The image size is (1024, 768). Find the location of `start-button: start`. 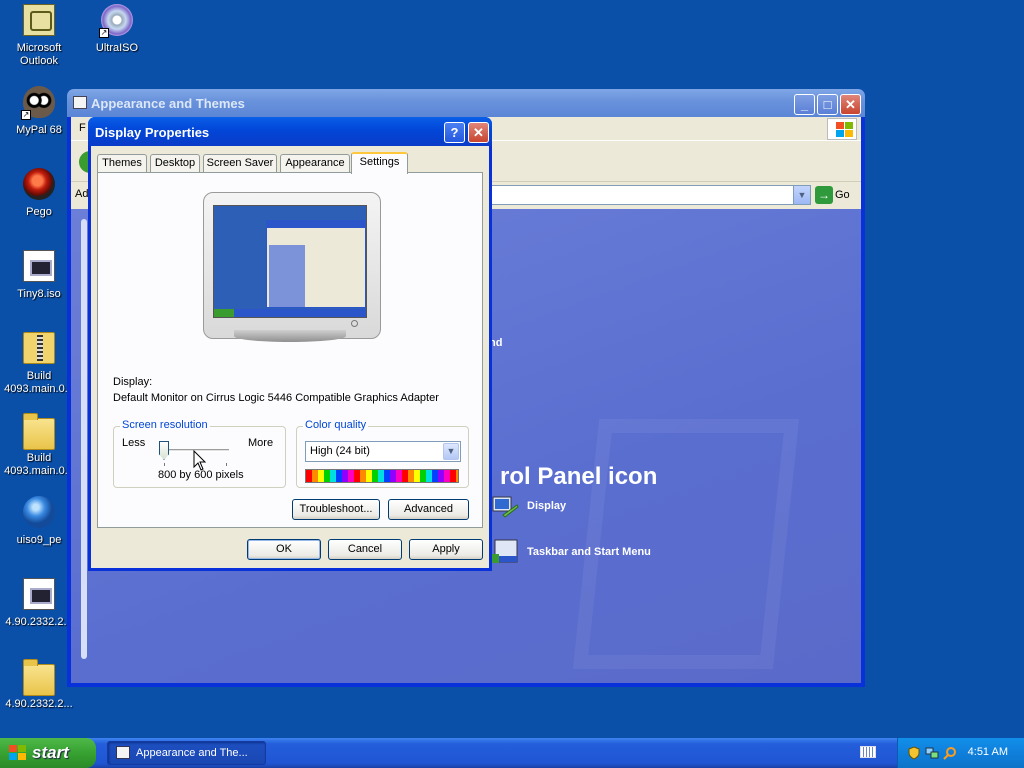

start-button: start is located at coordinates (48, 753).